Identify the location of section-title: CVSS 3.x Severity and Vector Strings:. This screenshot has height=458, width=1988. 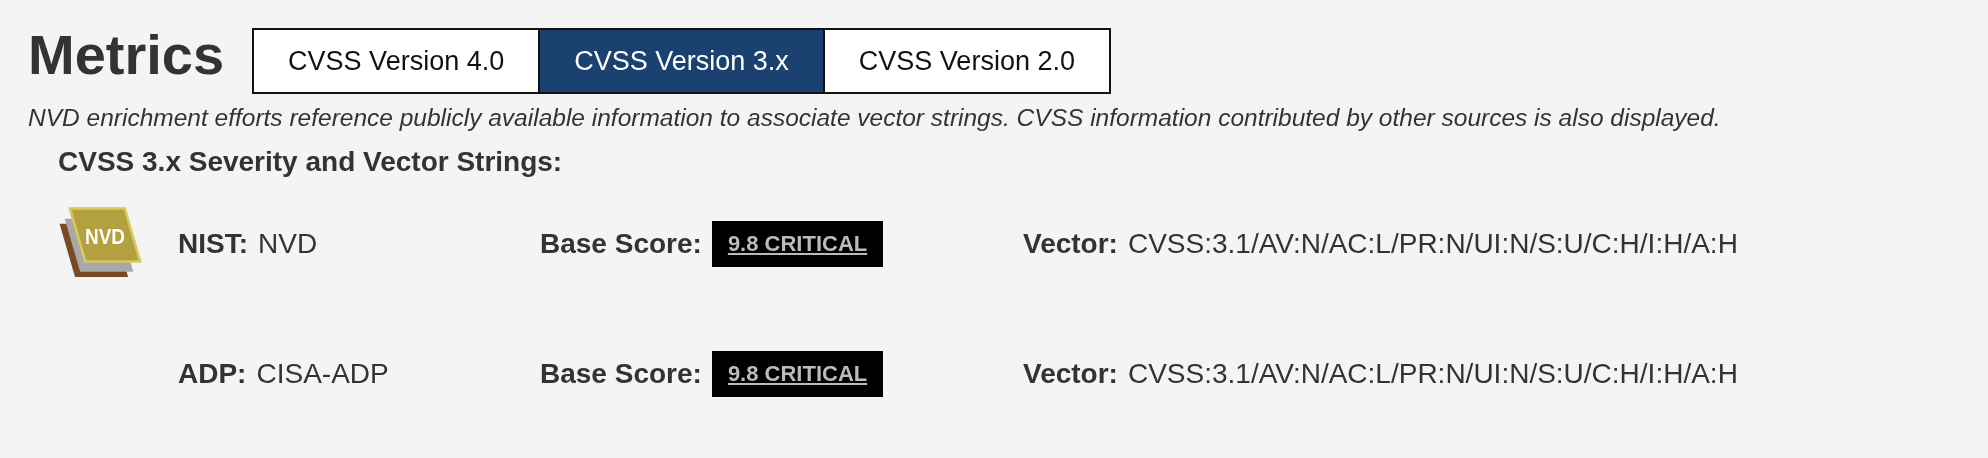
(311, 162).